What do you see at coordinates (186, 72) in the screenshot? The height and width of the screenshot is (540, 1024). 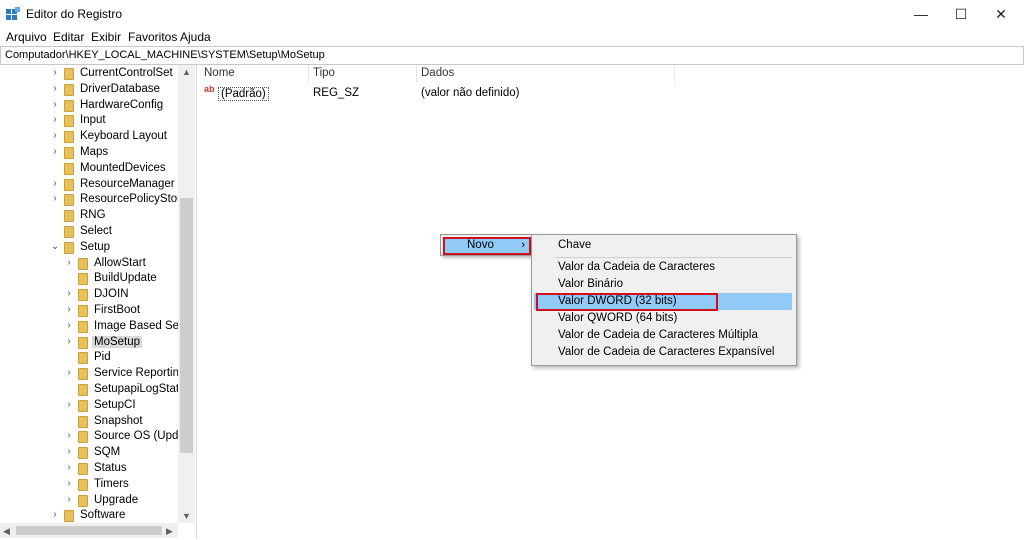 I see `scroll-up-icon: ▲` at bounding box center [186, 72].